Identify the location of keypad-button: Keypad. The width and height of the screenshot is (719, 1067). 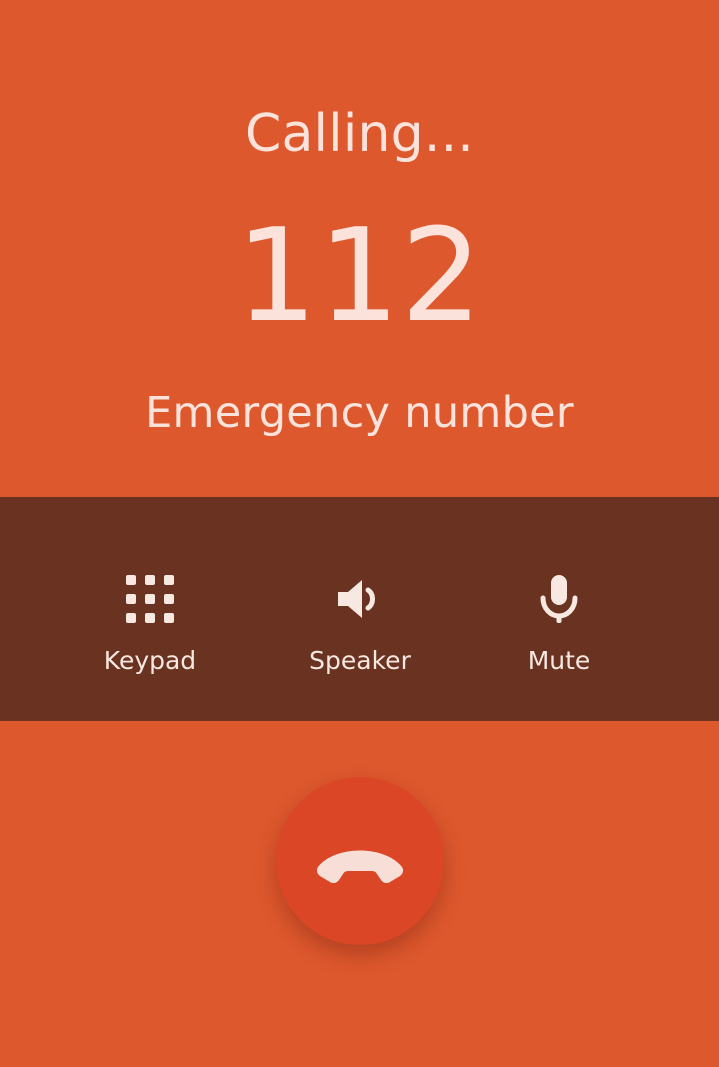
(150, 609).